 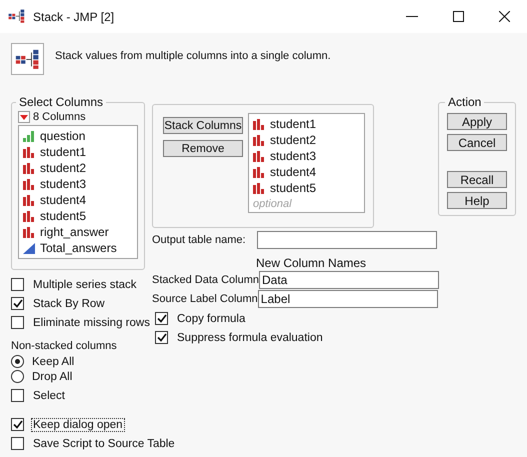 What do you see at coordinates (38, 395) in the screenshot?
I see `checkbox: Select` at bounding box center [38, 395].